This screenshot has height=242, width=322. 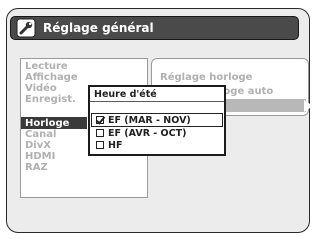 I want to click on dst-option-label: EF (AVR - OCT), so click(x=147, y=133).